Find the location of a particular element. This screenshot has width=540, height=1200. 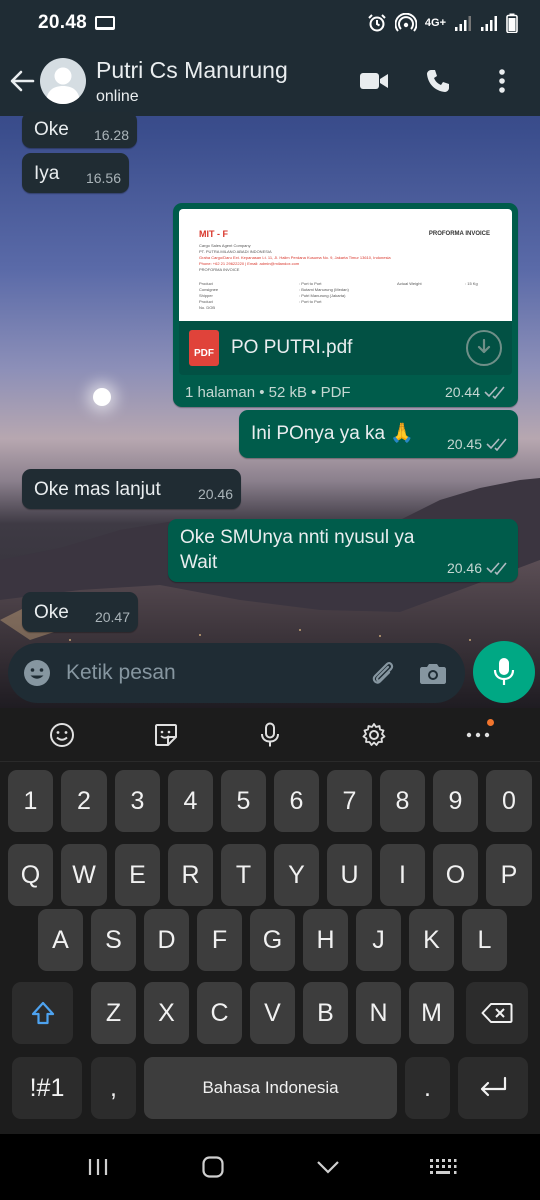

doc-title: PROFORMA INVOICE is located at coordinates (459, 234).